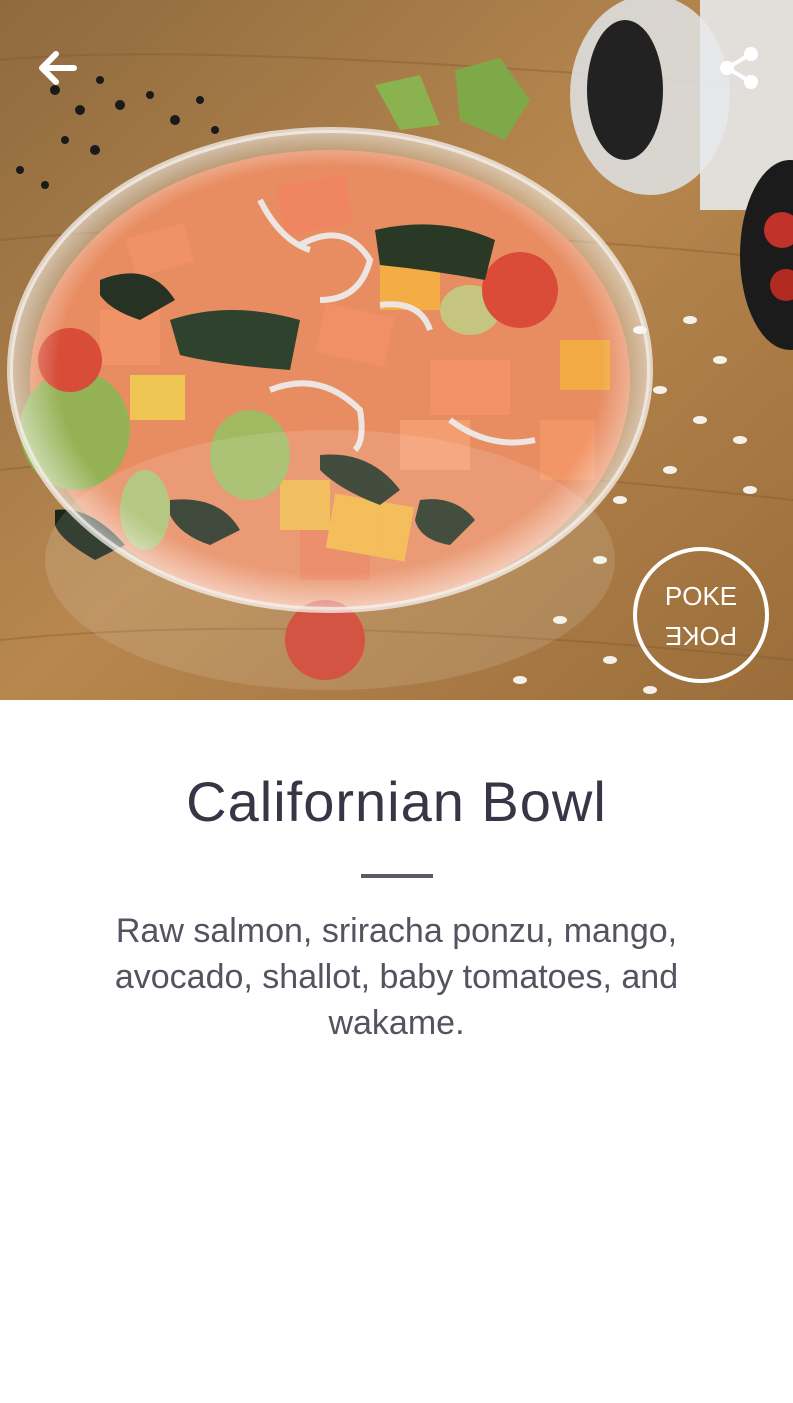  I want to click on title-divider, so click(396, 876).